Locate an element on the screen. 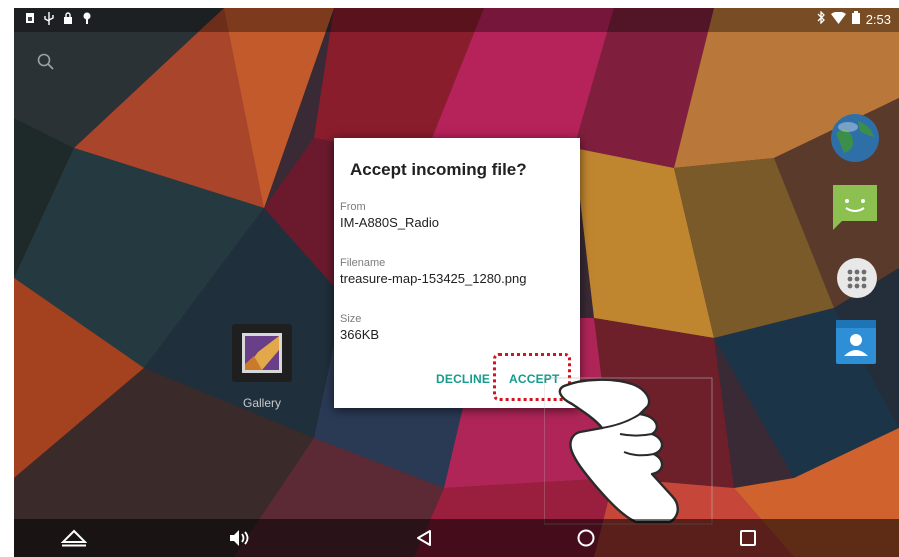 Image resolution: width=899 pixels, height=557 pixels. status-bar: 2:53 is located at coordinates (456, 20).